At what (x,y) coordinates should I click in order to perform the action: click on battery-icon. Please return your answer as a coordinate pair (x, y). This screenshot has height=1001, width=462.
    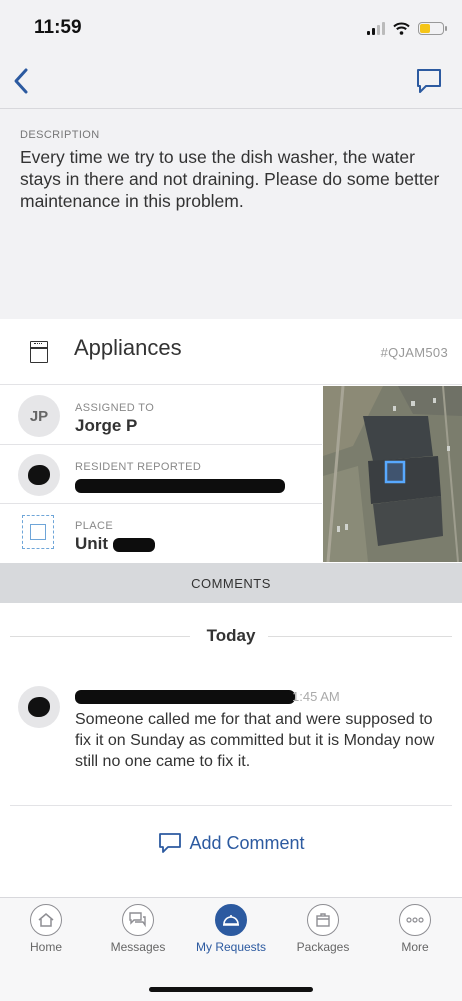
    Looking at the image, I should click on (432, 28).